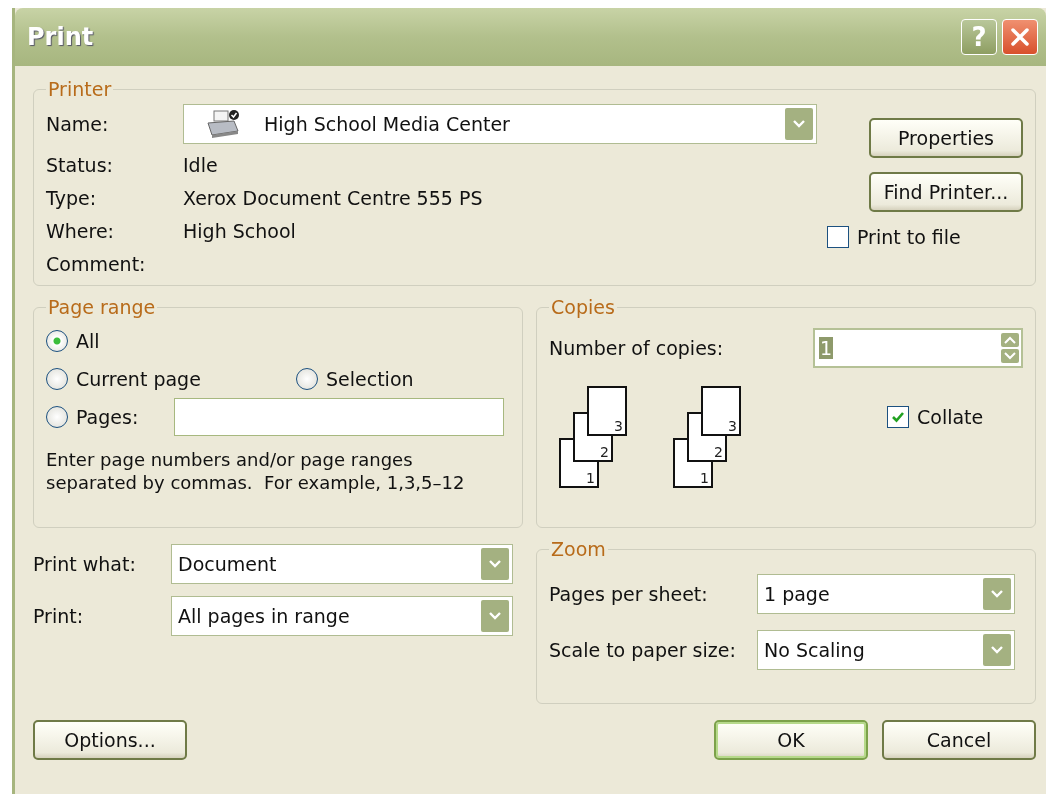  I want to click on checkbox-label: Collate, so click(950, 417).